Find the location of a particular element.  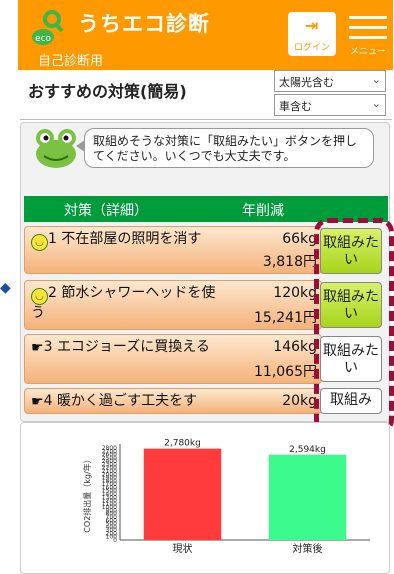

y-axis-label: CO2排出量（kg/年） is located at coordinates (87, 493).